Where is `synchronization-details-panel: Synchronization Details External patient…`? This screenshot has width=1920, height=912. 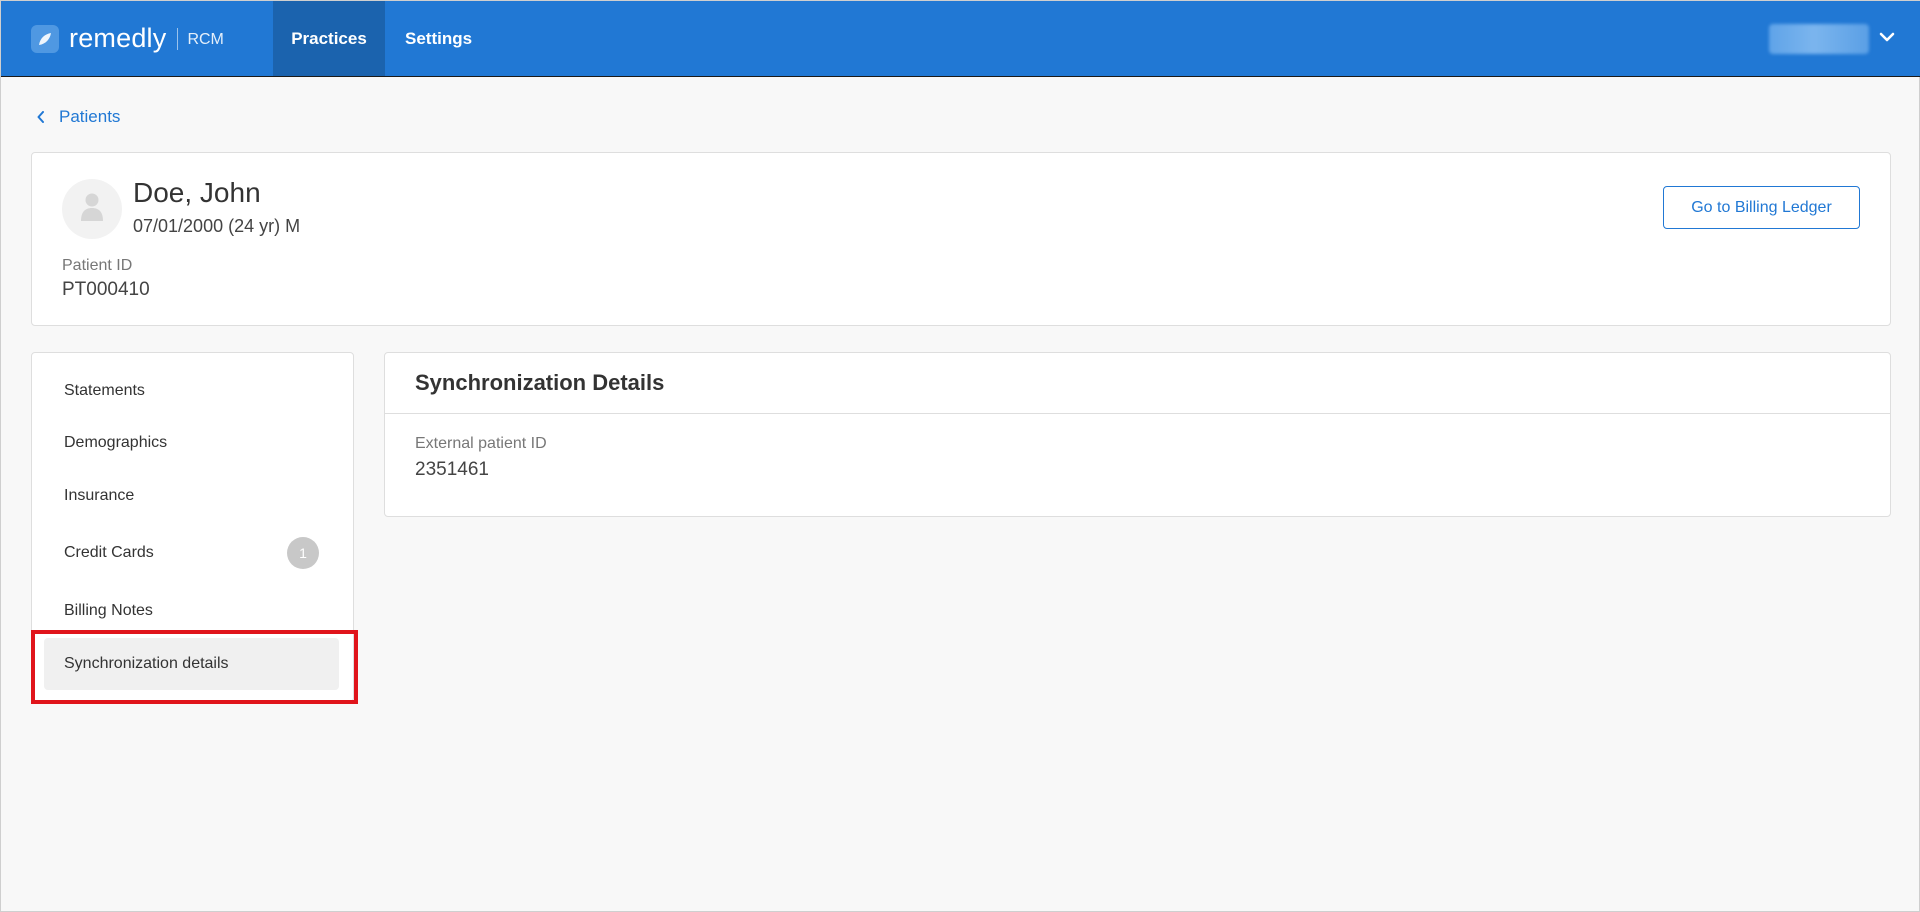 synchronization-details-panel: Synchronization Details External patient… is located at coordinates (1137, 434).